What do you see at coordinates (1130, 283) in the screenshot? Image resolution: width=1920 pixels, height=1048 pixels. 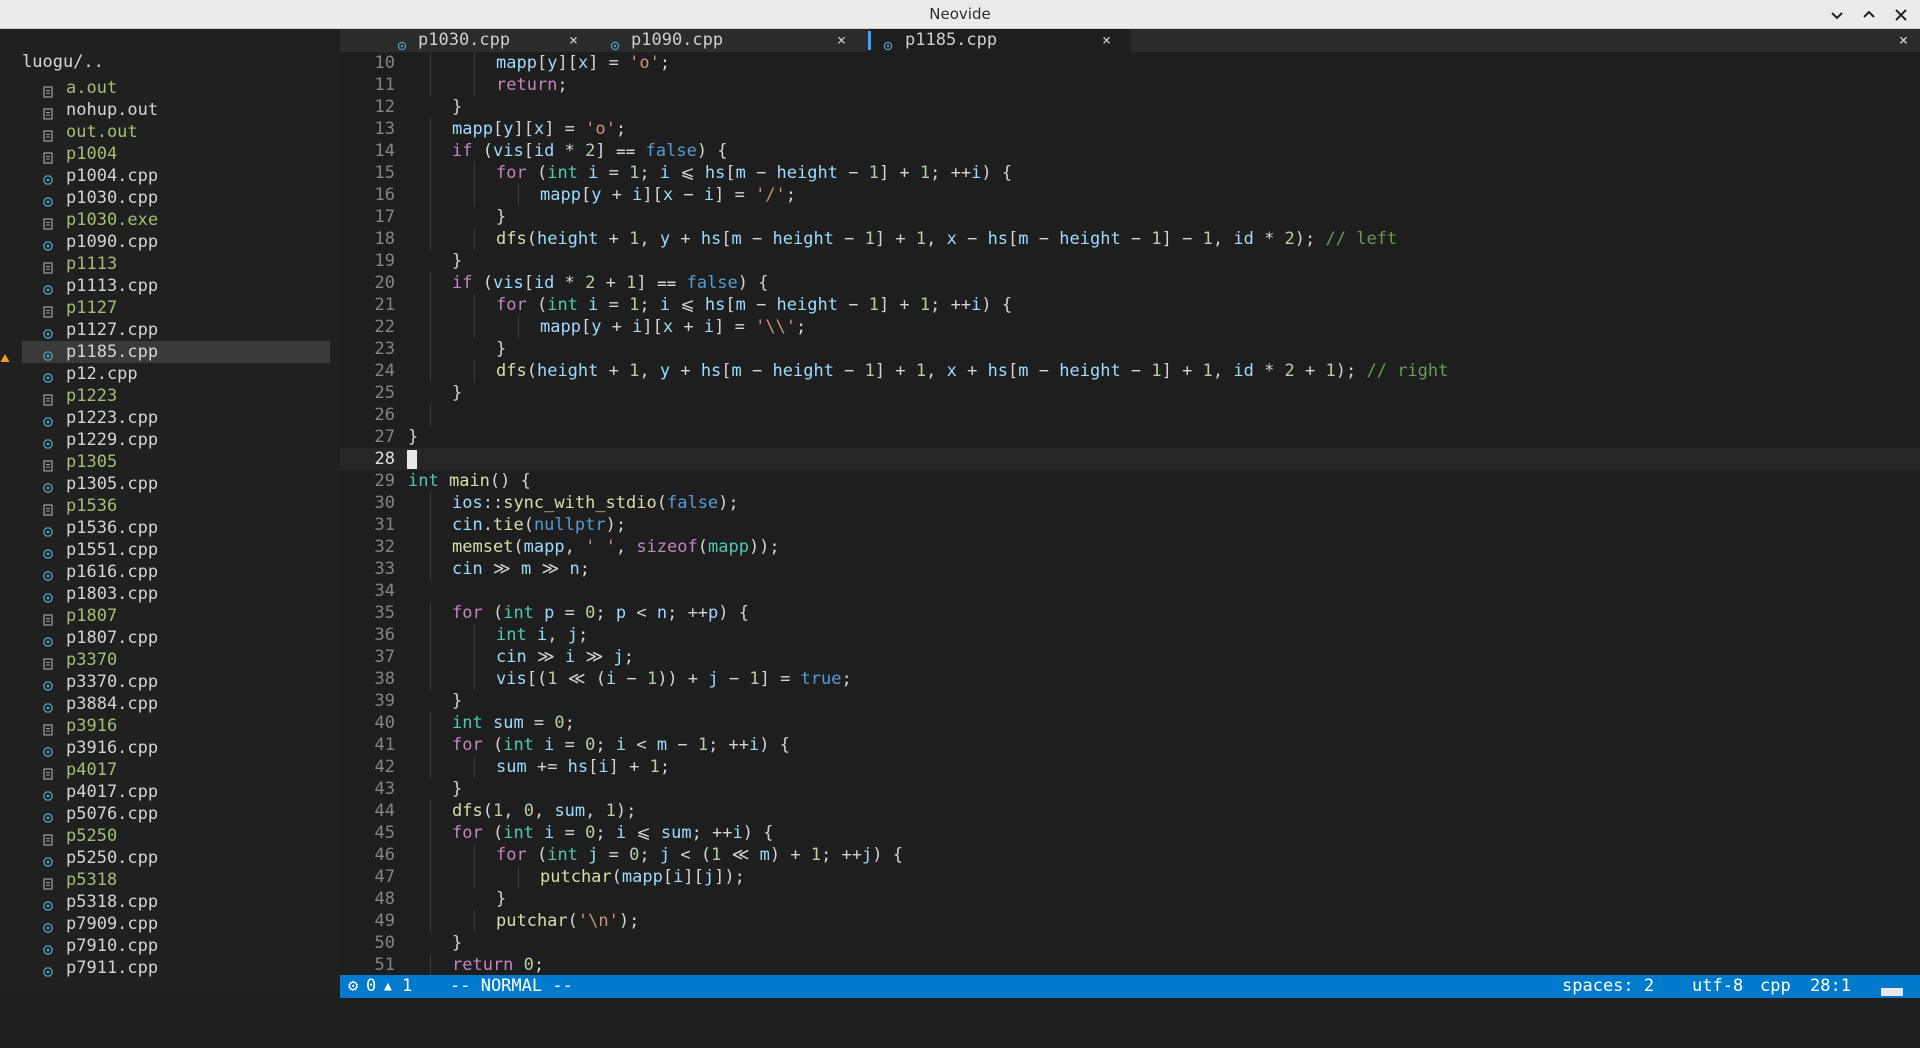 I see `code-line: 20 if (vis[id * 2 + 1] ⩵ false) {` at bounding box center [1130, 283].